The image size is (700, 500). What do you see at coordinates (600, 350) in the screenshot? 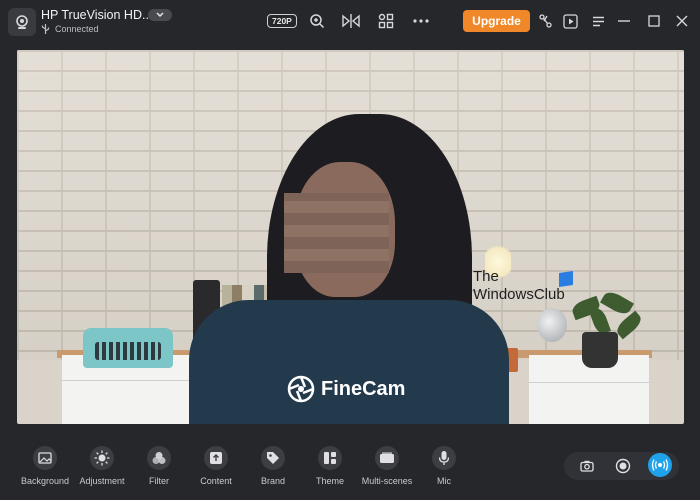
I see `plant` at bounding box center [600, 350].